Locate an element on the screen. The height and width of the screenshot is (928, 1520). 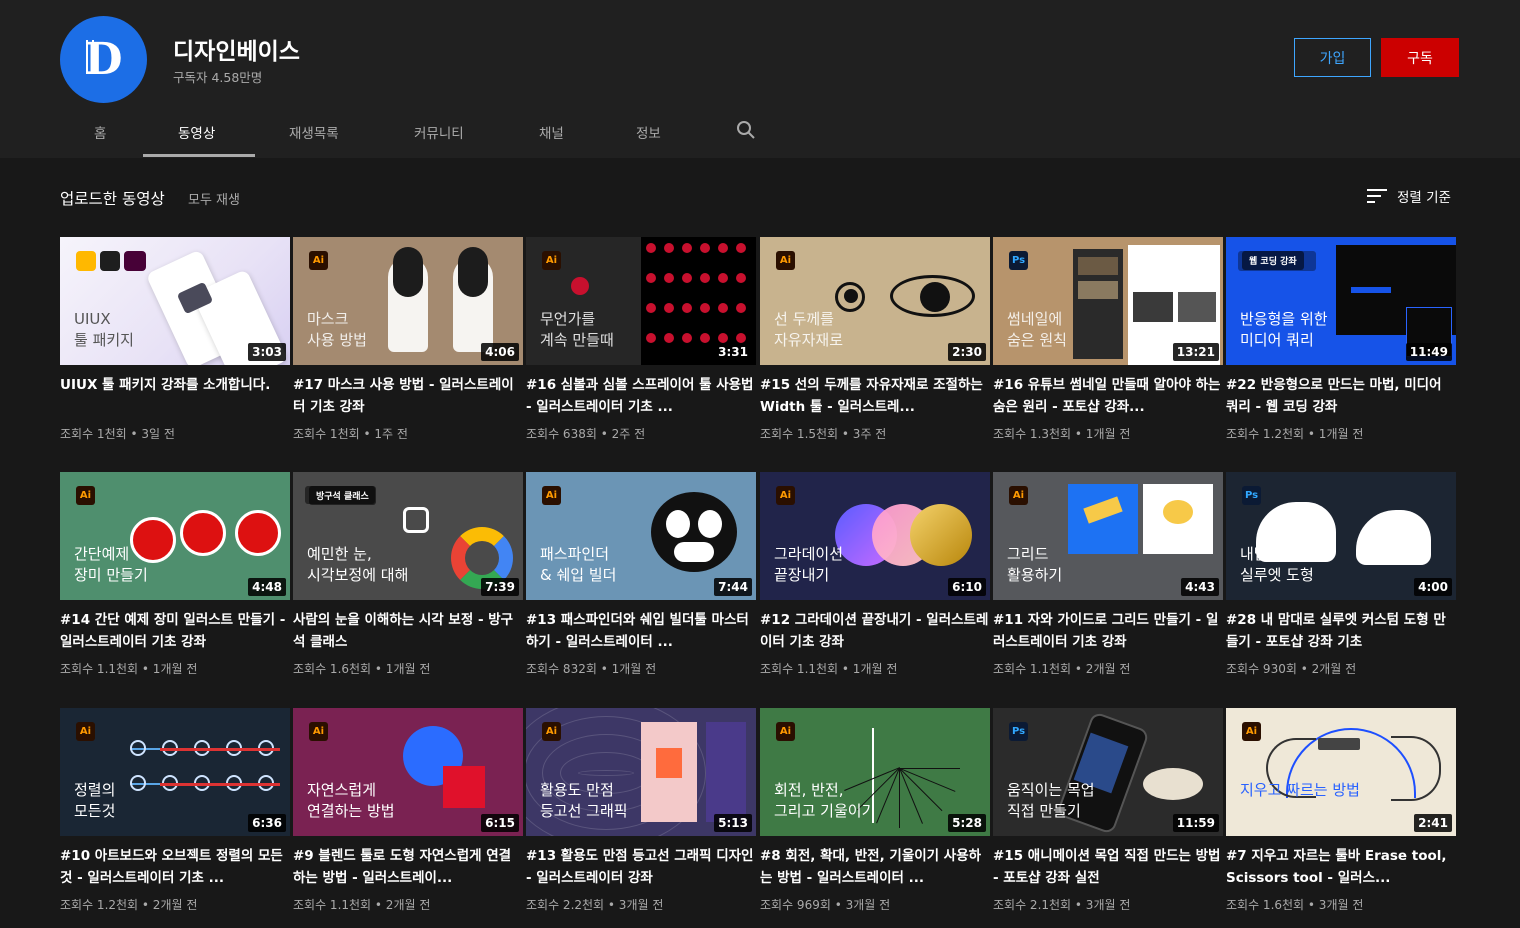
thumbnail-caption: 회전, 반전, 그리고 기울이기 is located at coordinates (825, 800).